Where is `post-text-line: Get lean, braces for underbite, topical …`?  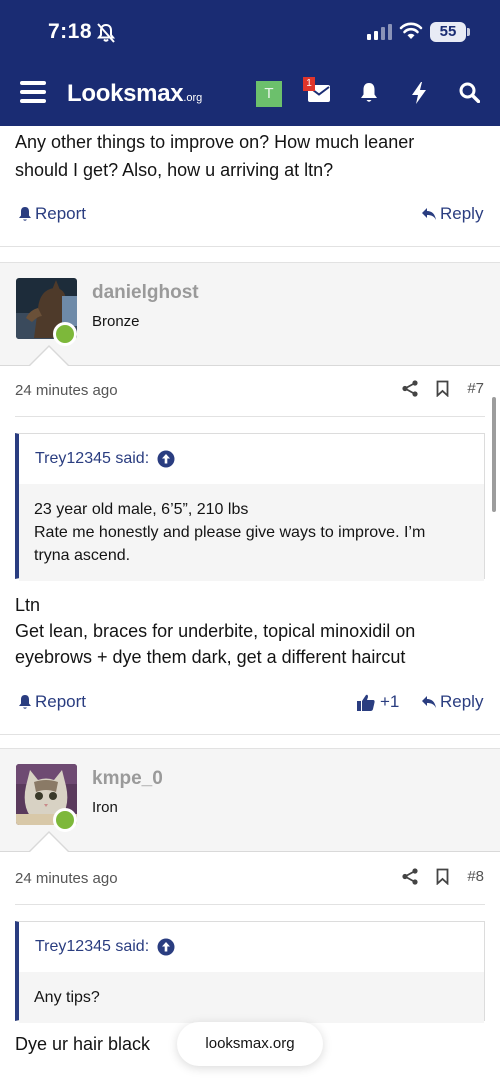
post-text-line: Get lean, braces for underbite, topical … is located at coordinates (215, 631).